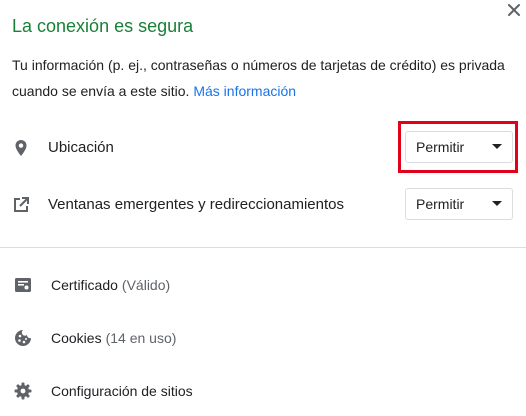 This screenshot has width=526, height=416. I want to click on more-info-link: Más información, so click(244, 91).